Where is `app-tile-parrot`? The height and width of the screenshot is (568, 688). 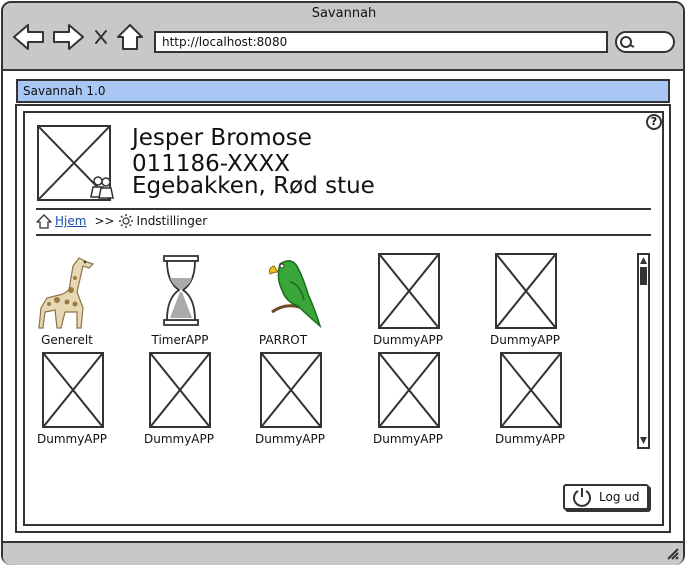 app-tile-parrot is located at coordinates (293, 290).